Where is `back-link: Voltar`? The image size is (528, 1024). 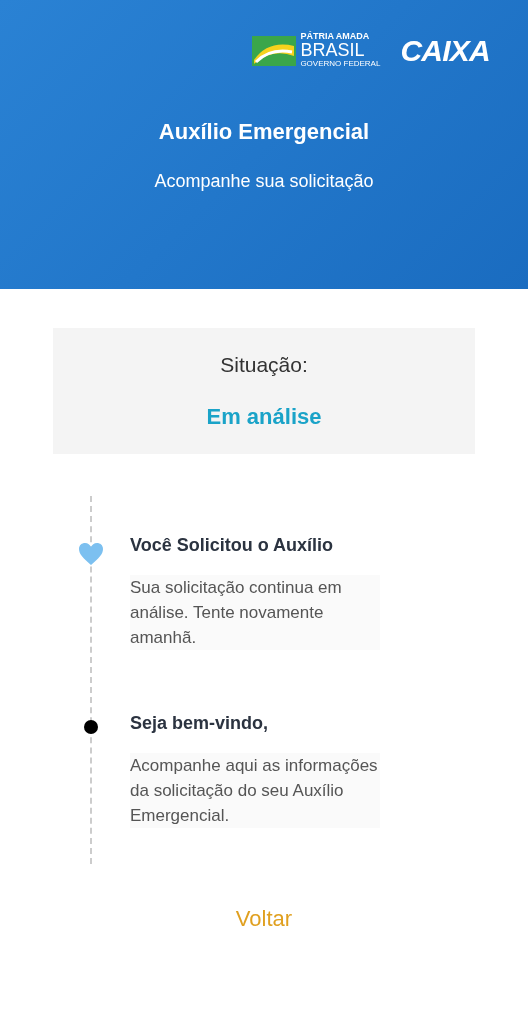 back-link: Voltar is located at coordinates (264, 918).